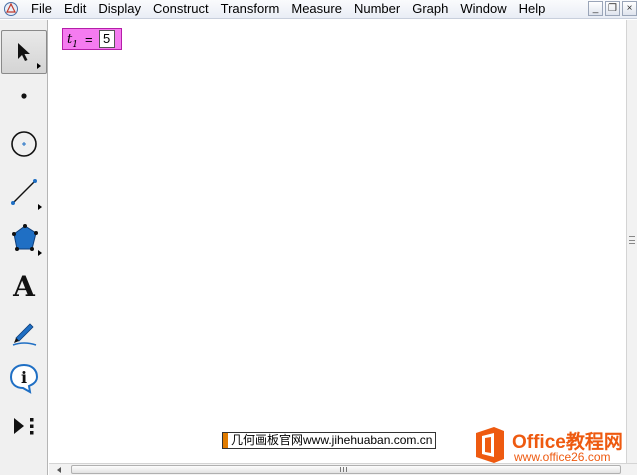 The image size is (637, 475). I want to click on parameter-name: t1, so click(72, 40).